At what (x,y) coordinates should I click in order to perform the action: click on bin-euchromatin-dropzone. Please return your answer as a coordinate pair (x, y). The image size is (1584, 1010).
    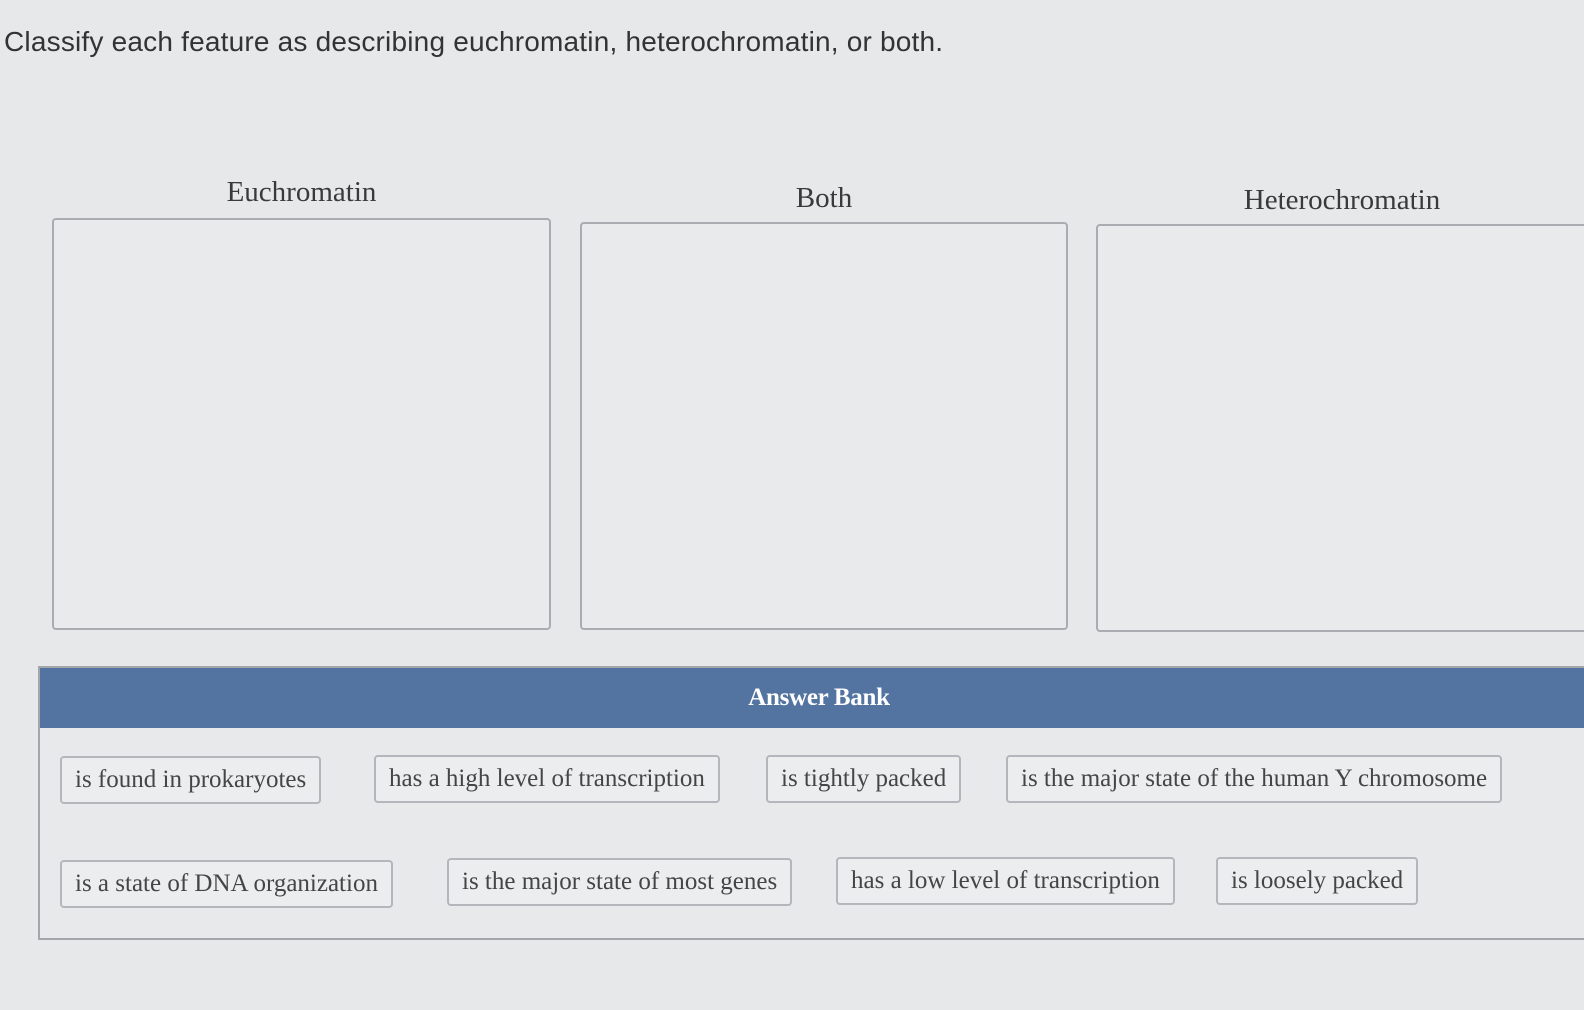
    Looking at the image, I should click on (301, 424).